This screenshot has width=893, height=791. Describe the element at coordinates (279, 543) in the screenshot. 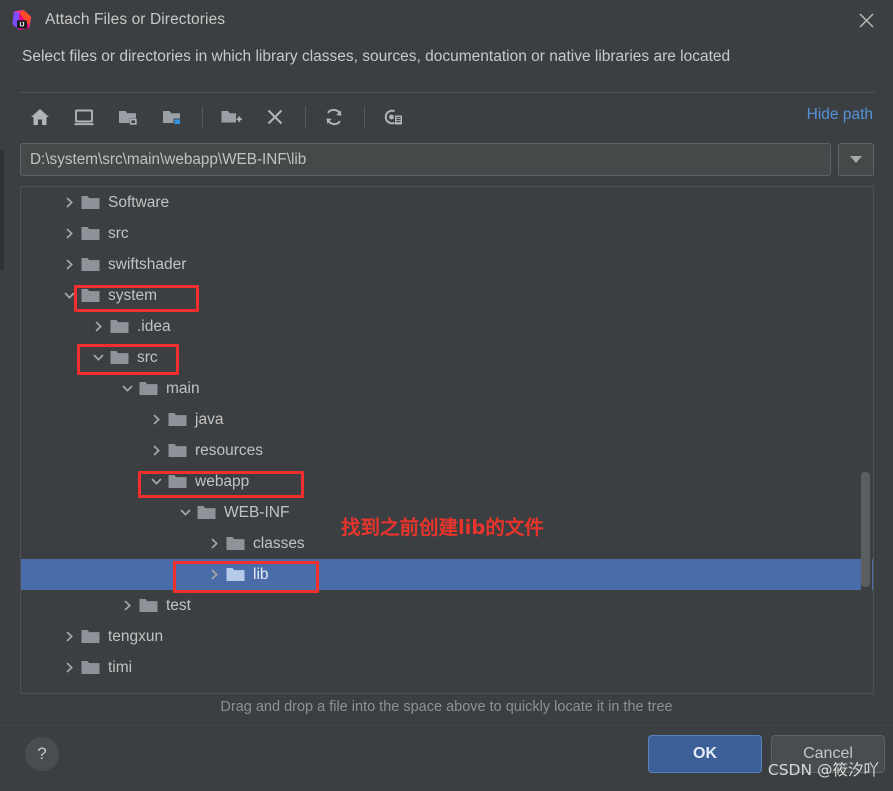

I see `tree-node-label: classes` at that location.